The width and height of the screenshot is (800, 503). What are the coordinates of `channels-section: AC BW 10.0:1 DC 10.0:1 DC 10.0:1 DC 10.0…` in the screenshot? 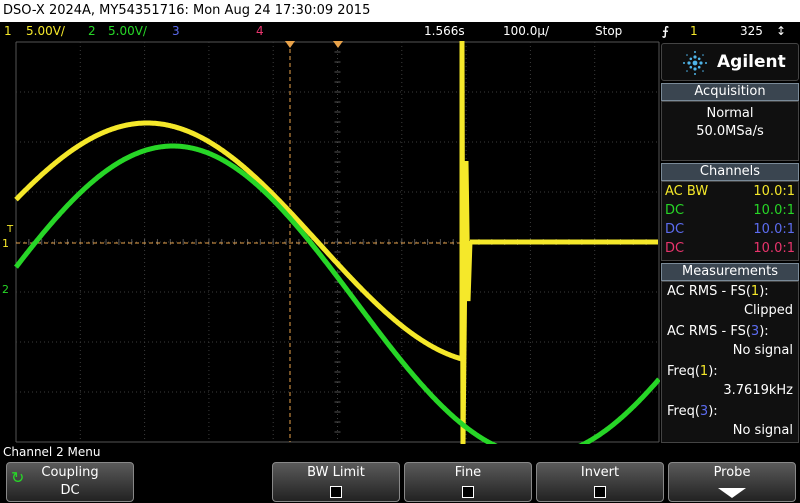 It's located at (730, 221).